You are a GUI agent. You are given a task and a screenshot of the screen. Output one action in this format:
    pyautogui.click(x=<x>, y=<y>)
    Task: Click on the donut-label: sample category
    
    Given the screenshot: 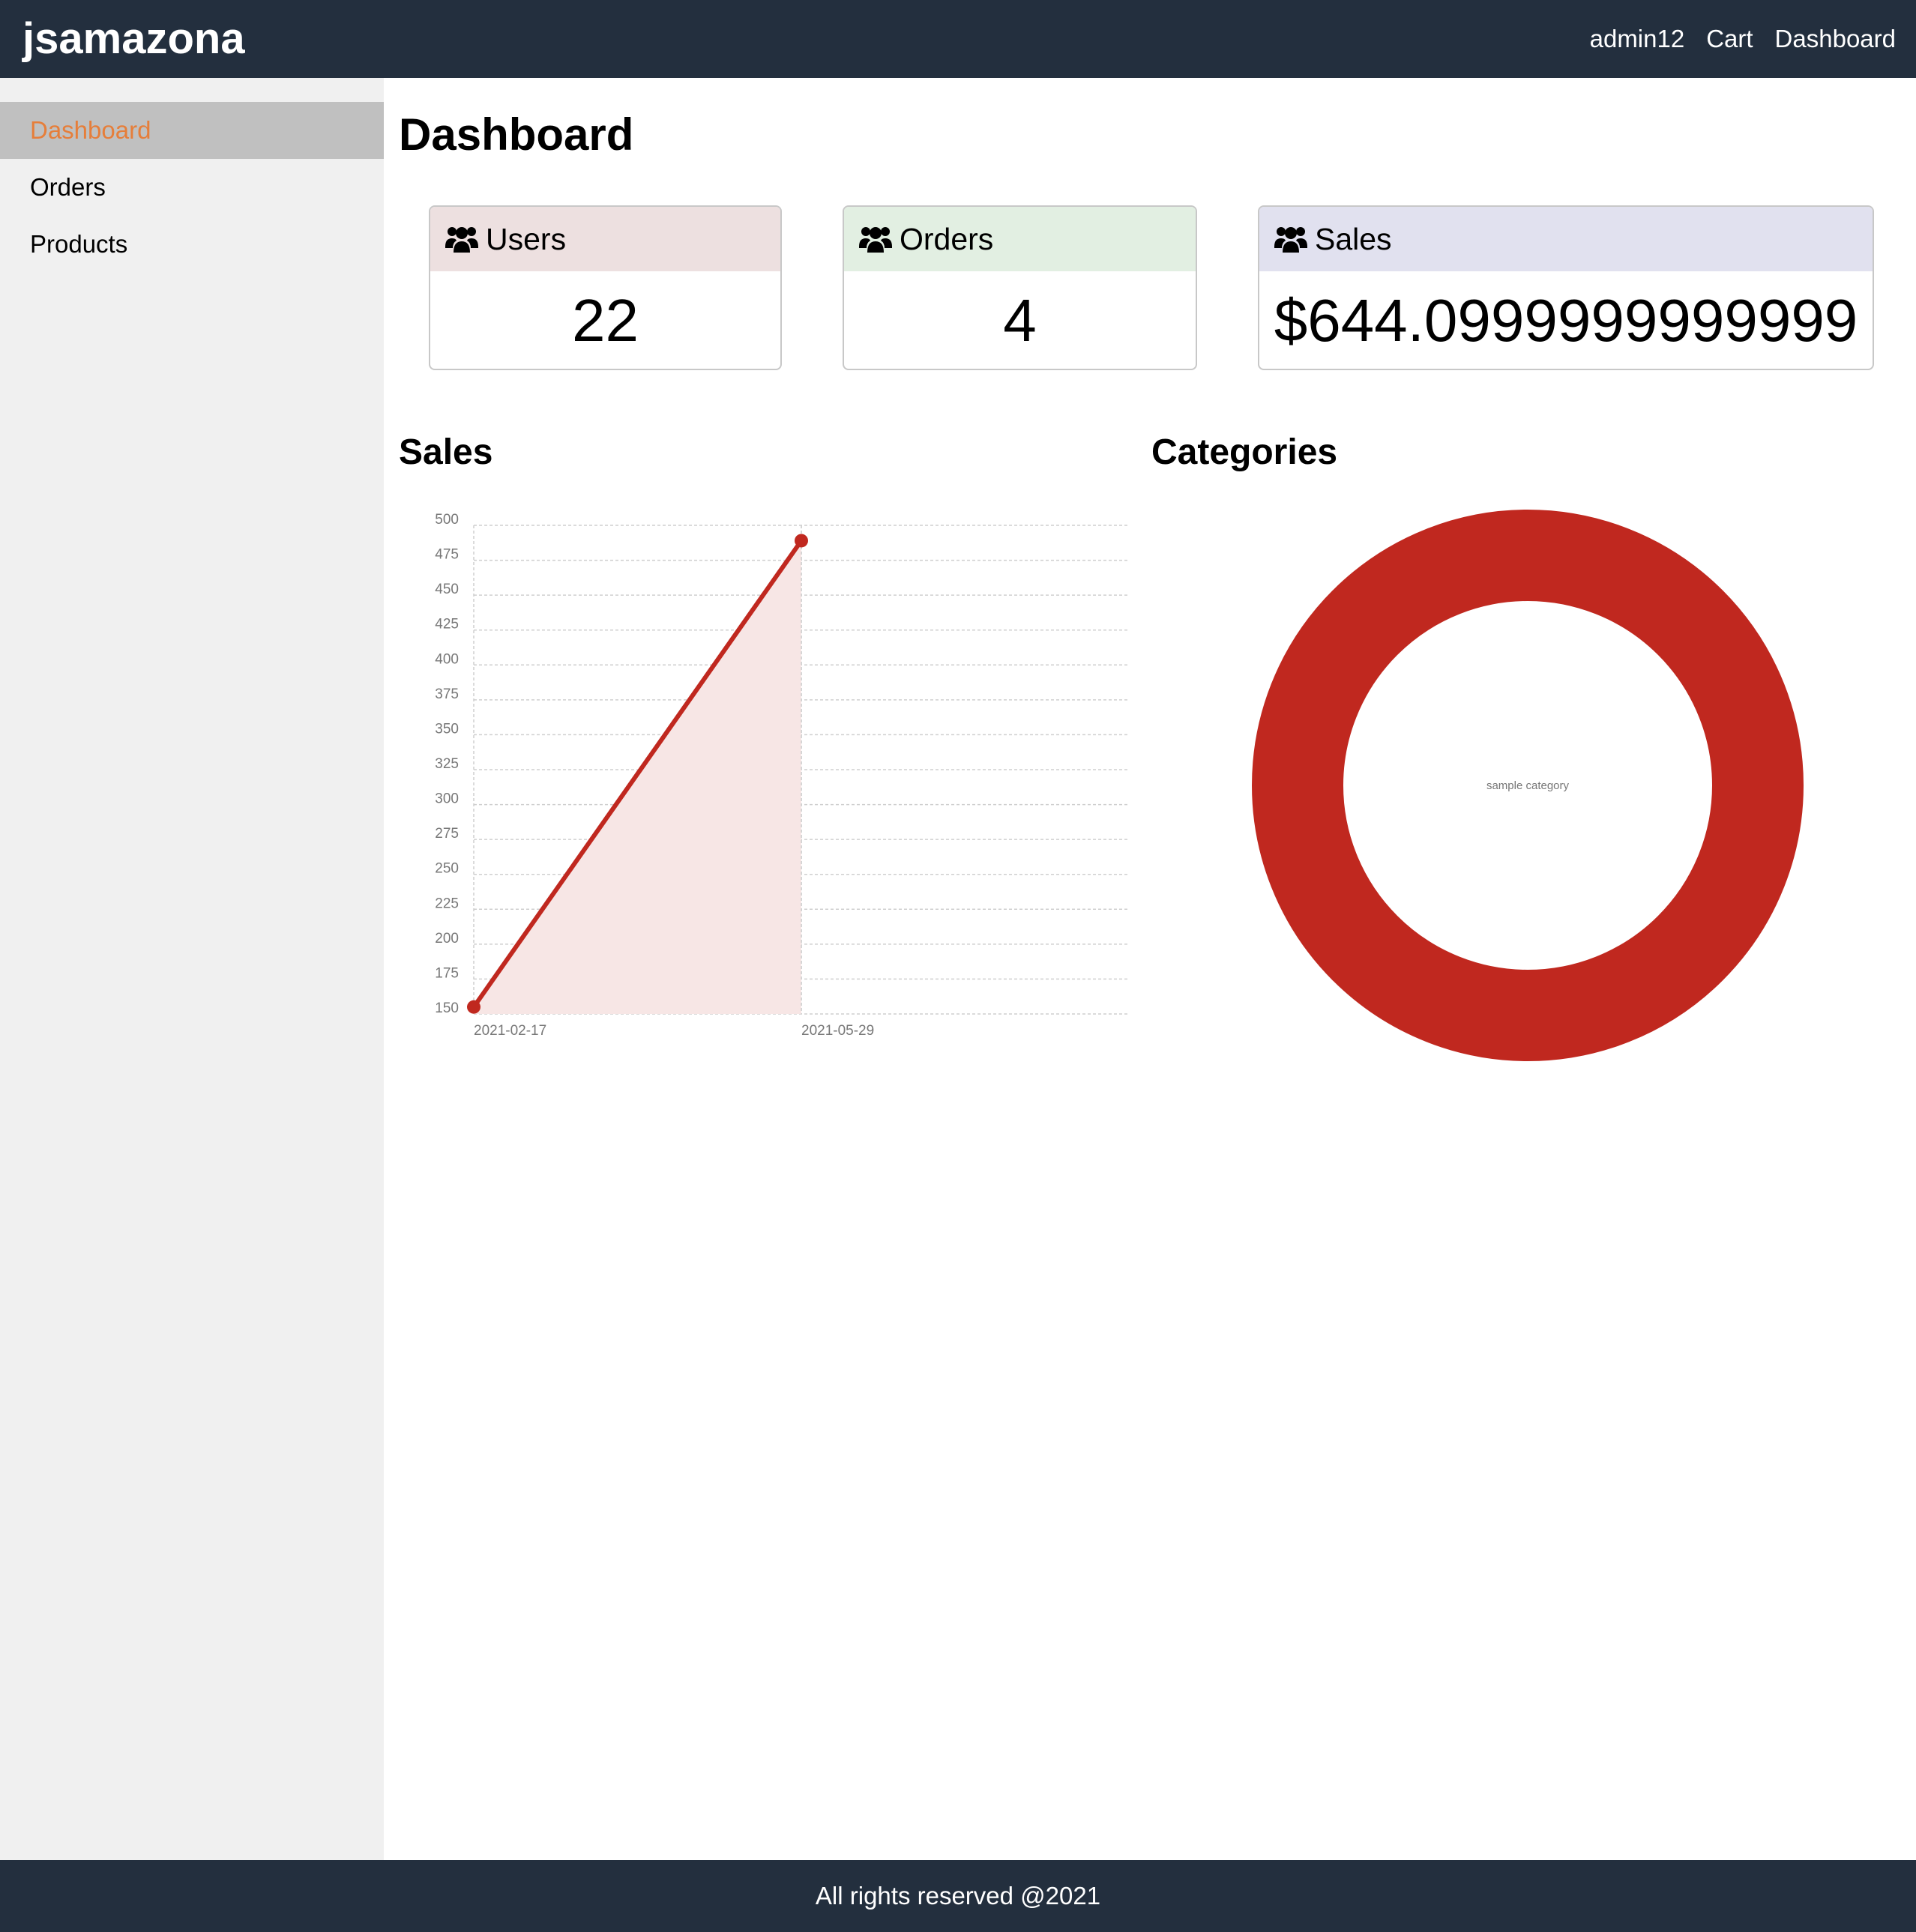 What is the action you would take?
    pyautogui.click(x=1528, y=786)
    